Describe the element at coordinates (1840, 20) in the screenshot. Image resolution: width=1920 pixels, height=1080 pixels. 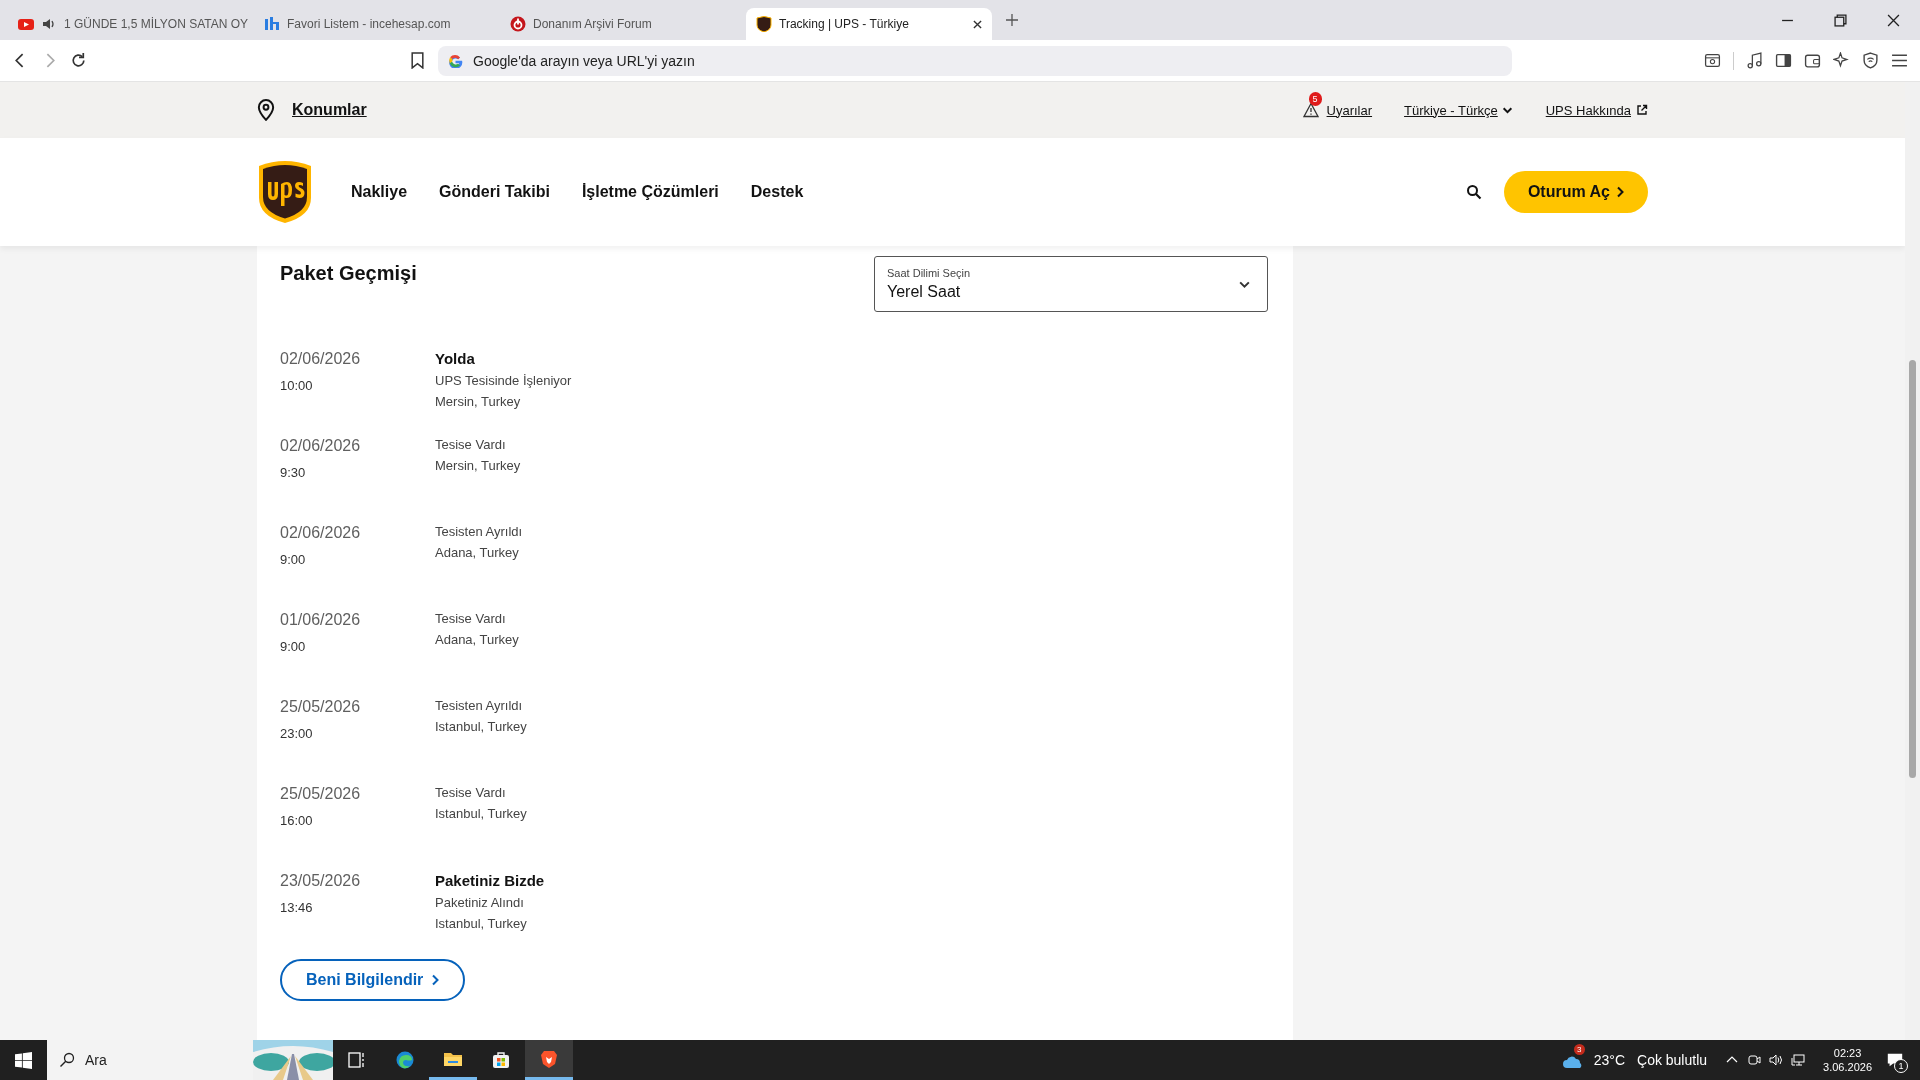
I see `restore-icon` at that location.